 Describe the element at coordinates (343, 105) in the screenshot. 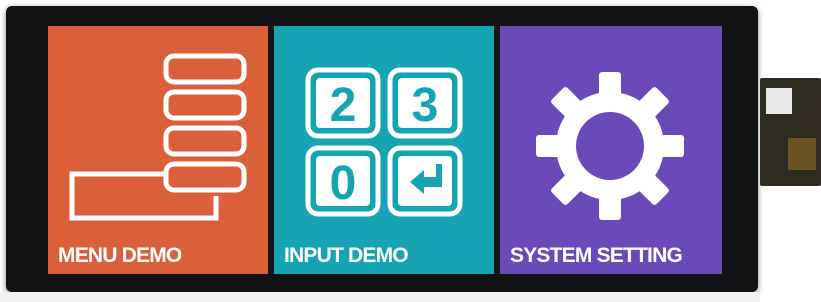

I see `key-2: 2` at that location.